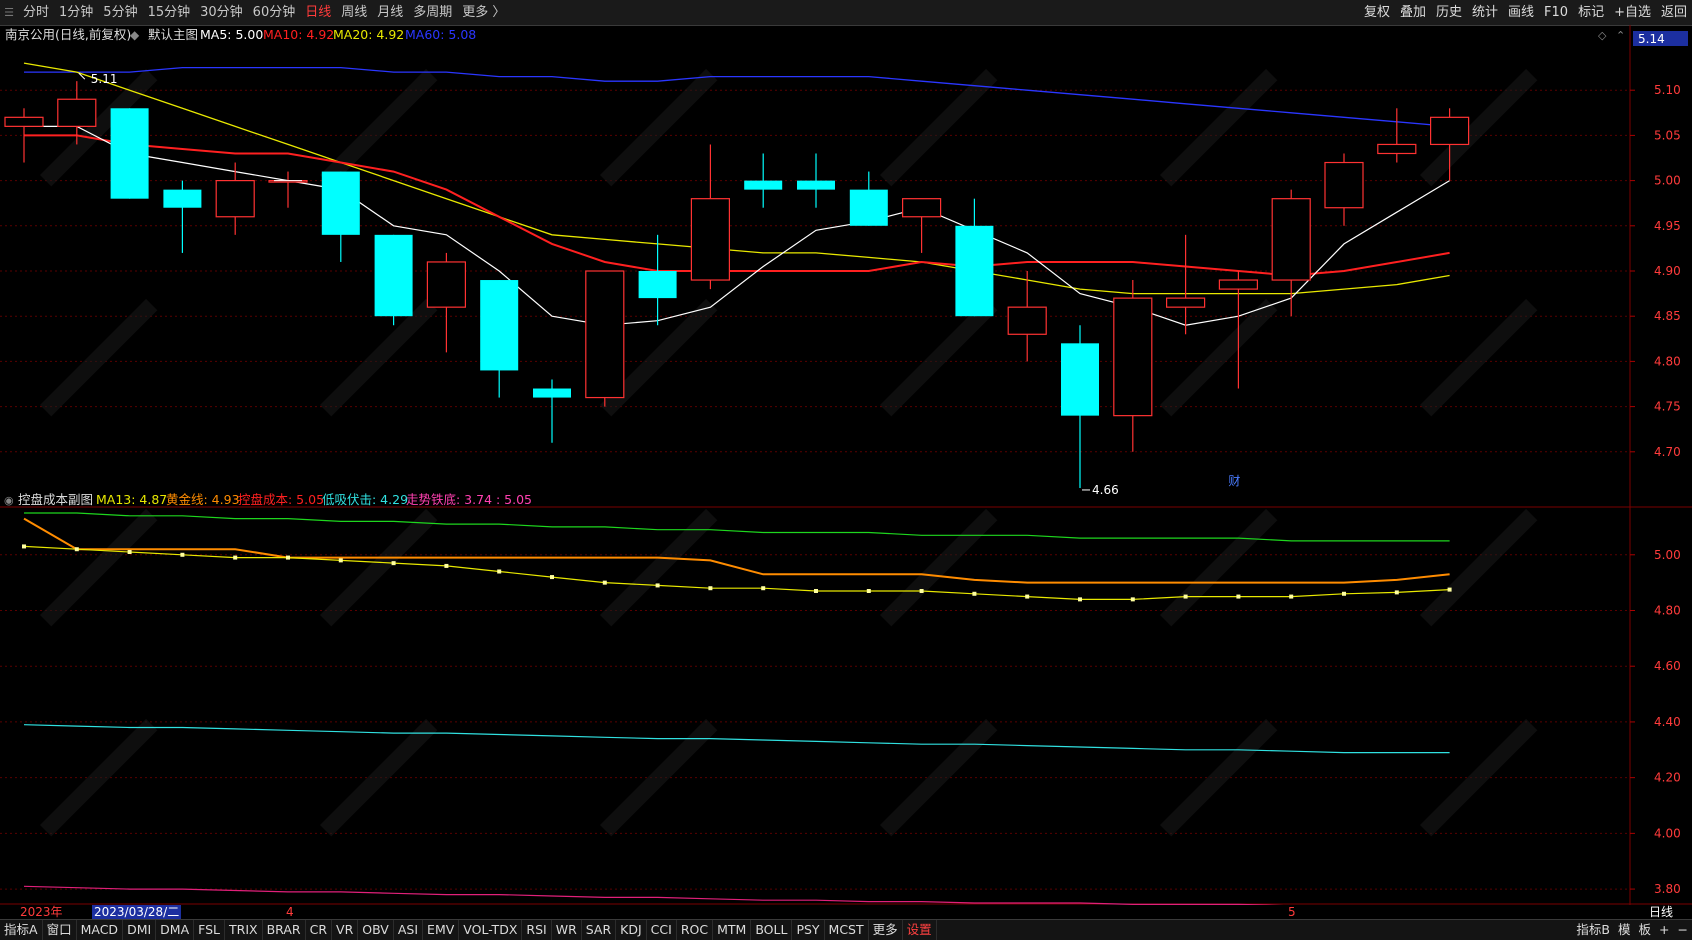 The image size is (1692, 940). I want to click on timeframe-tab: 周线, so click(354, 12).